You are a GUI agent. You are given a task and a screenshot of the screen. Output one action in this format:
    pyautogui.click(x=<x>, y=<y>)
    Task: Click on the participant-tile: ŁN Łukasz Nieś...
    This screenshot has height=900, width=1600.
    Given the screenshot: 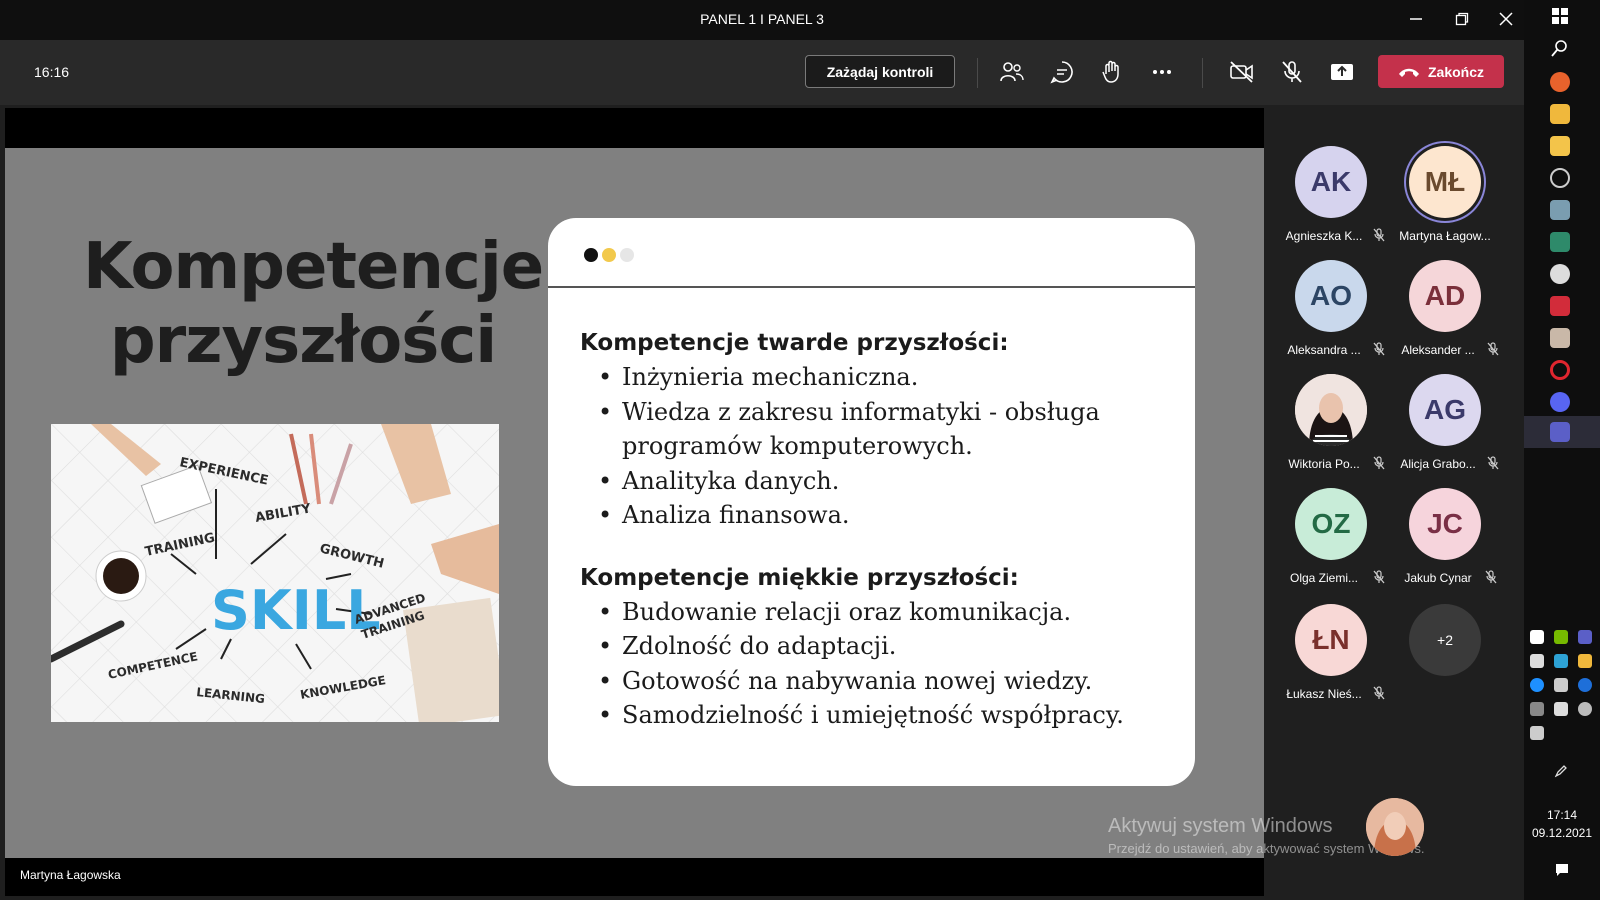 What is the action you would take?
    pyautogui.click(x=1331, y=660)
    